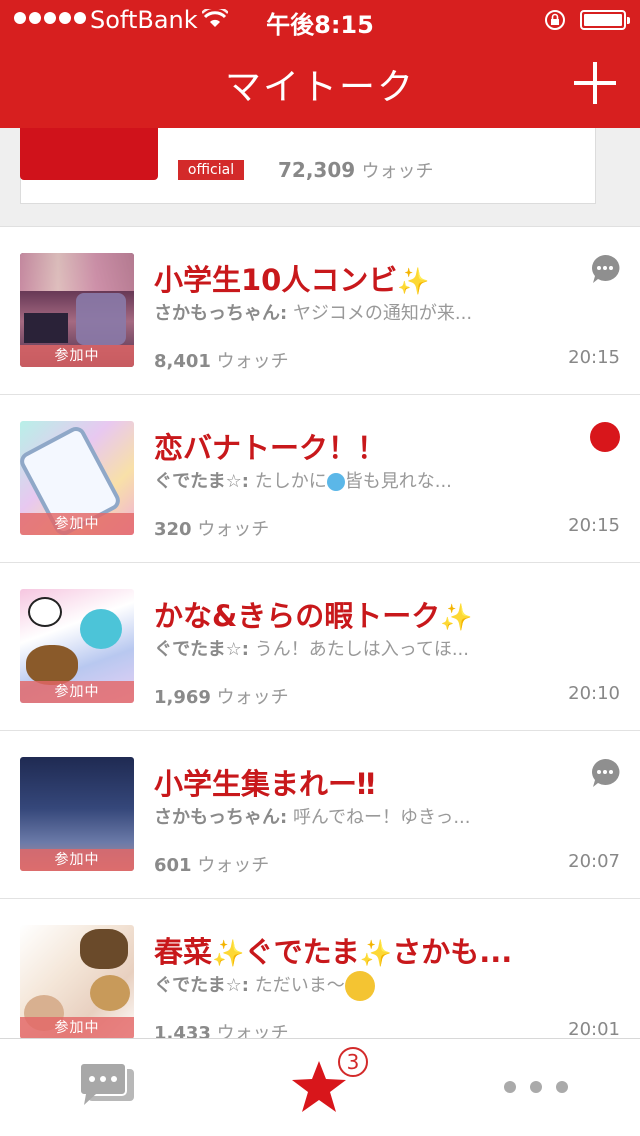 Image resolution: width=640 pixels, height=1136 pixels. Describe the element at coordinates (555, 20) in the screenshot. I see `rotation-lock-icon` at that location.